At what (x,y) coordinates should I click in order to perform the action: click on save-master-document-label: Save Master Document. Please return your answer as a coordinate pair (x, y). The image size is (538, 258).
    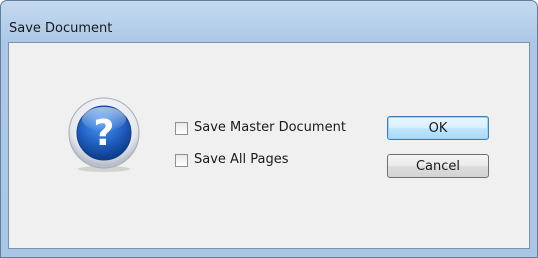
    Looking at the image, I should click on (270, 127).